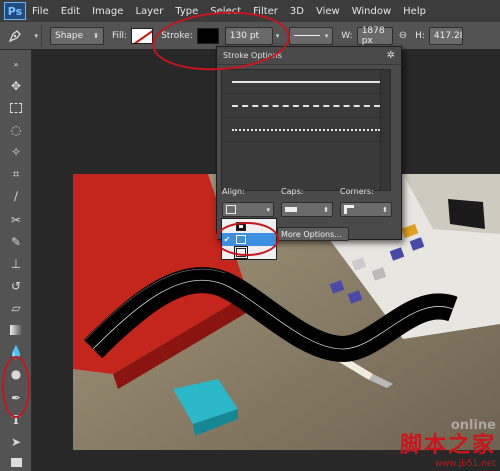 This screenshot has width=500, height=471. Describe the element at coordinates (278, 36) in the screenshot. I see `stroke-width-arrow-icon: ▾` at that location.